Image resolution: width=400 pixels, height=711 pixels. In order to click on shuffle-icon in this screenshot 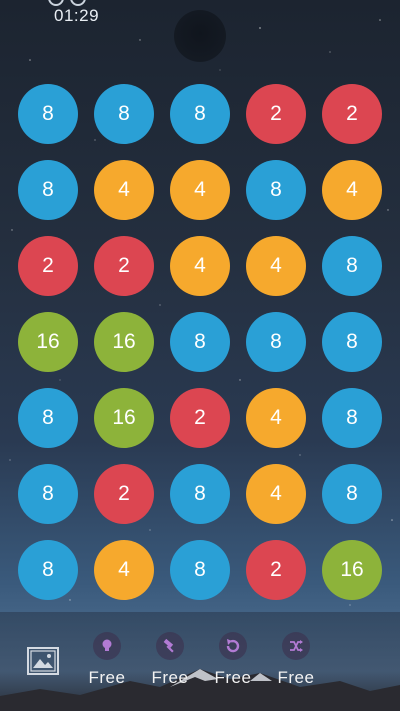, I will do `click(296, 646)`.